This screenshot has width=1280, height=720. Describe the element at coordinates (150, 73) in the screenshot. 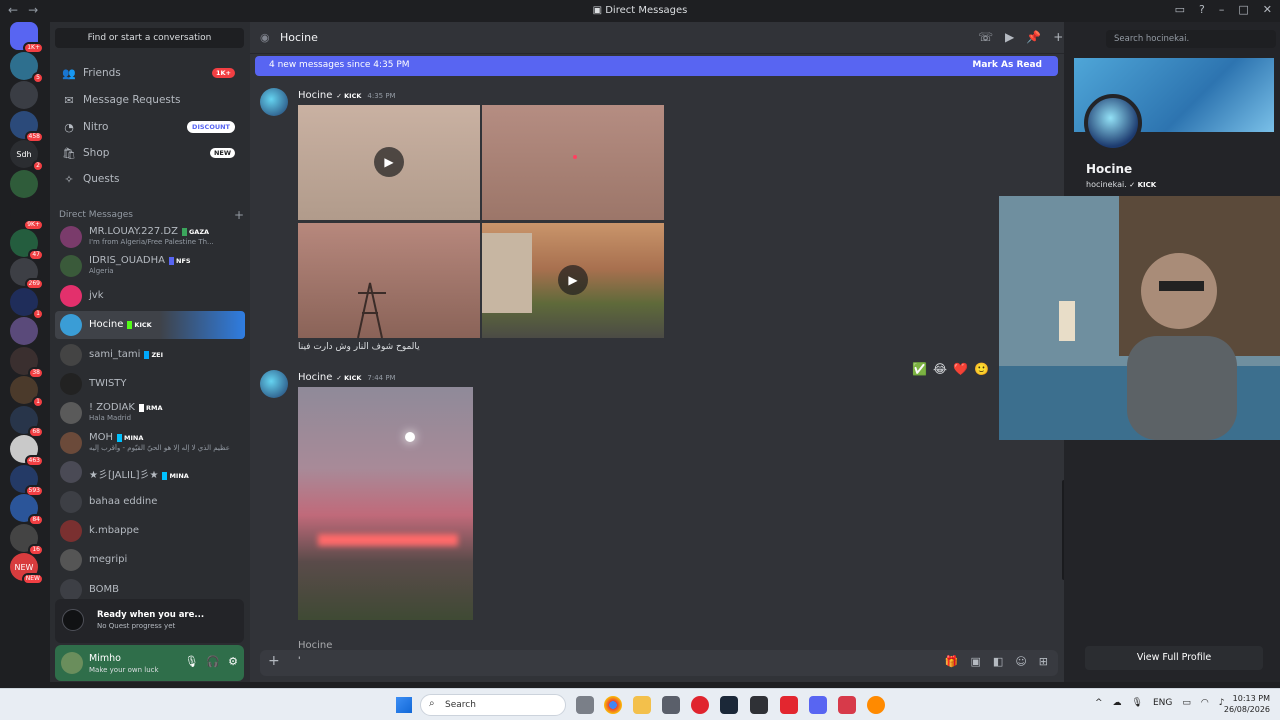

I see `sidebar-item-friends: 👥 Friends 1K+` at that location.